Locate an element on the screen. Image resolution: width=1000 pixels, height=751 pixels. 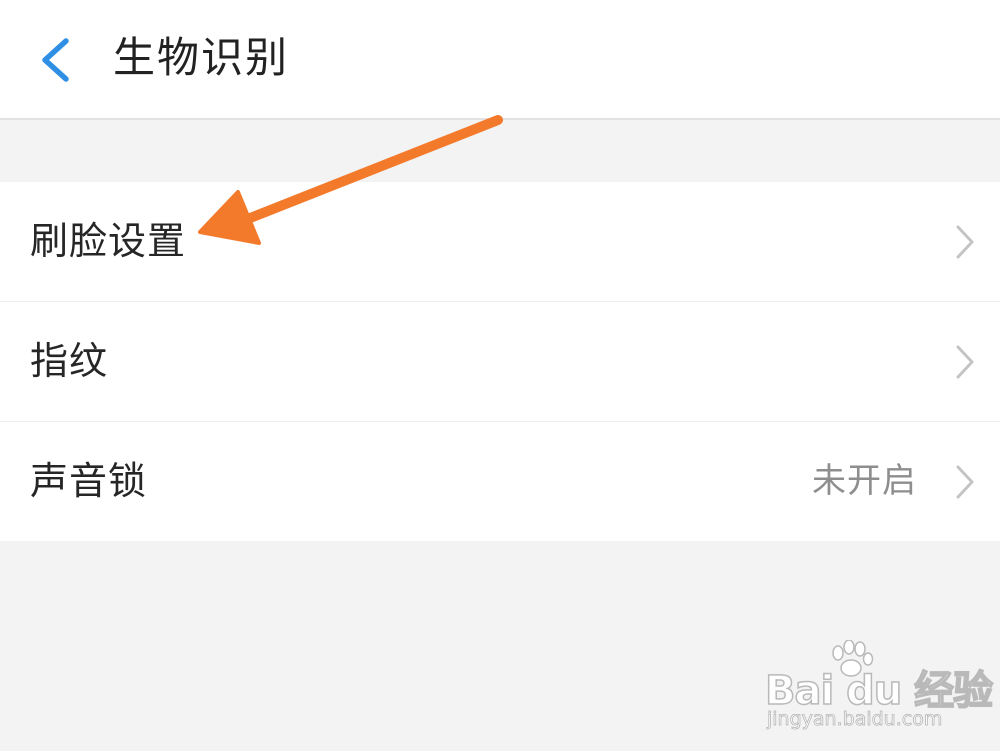
fingerprint-label: 指纹 is located at coordinates (69, 361).